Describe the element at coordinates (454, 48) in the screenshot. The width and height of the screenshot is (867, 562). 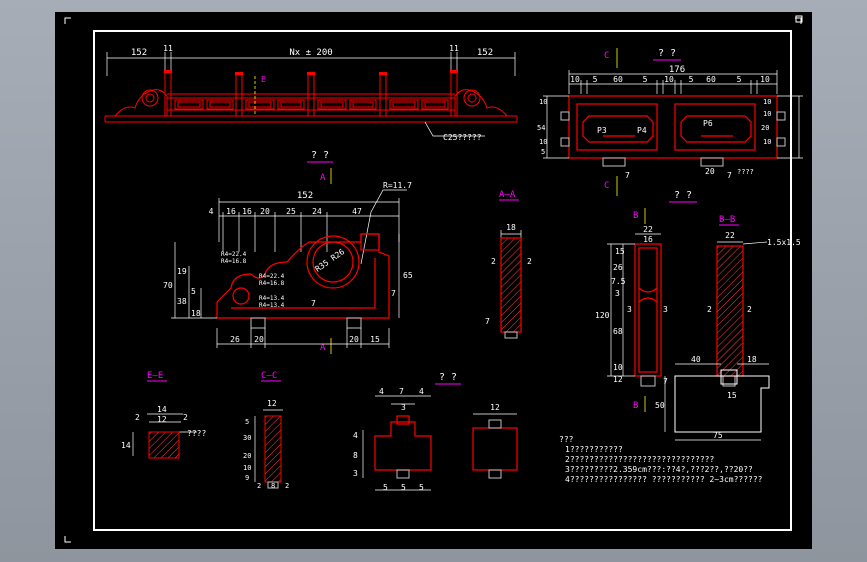
I see `railing-dim-post-right: 11` at that location.